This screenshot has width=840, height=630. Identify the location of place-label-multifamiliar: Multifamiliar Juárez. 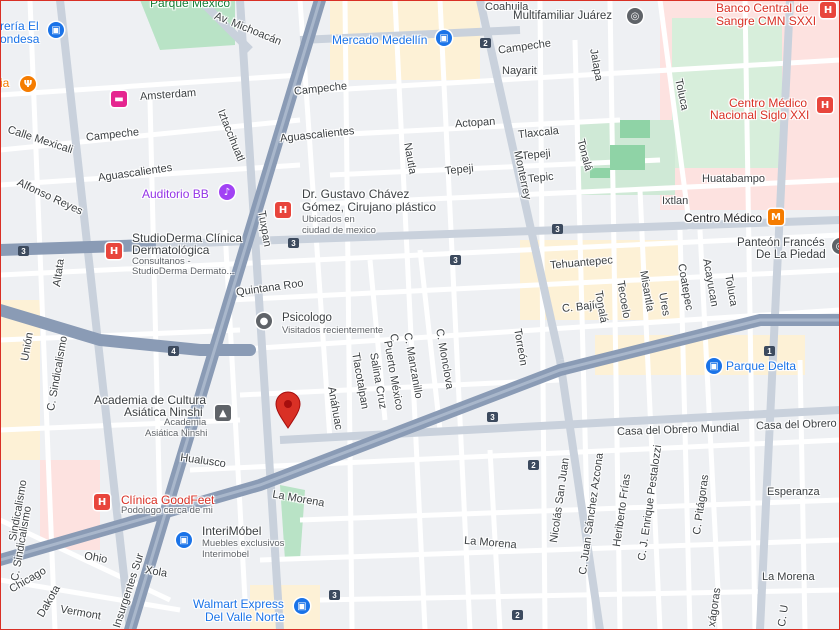
(562, 16).